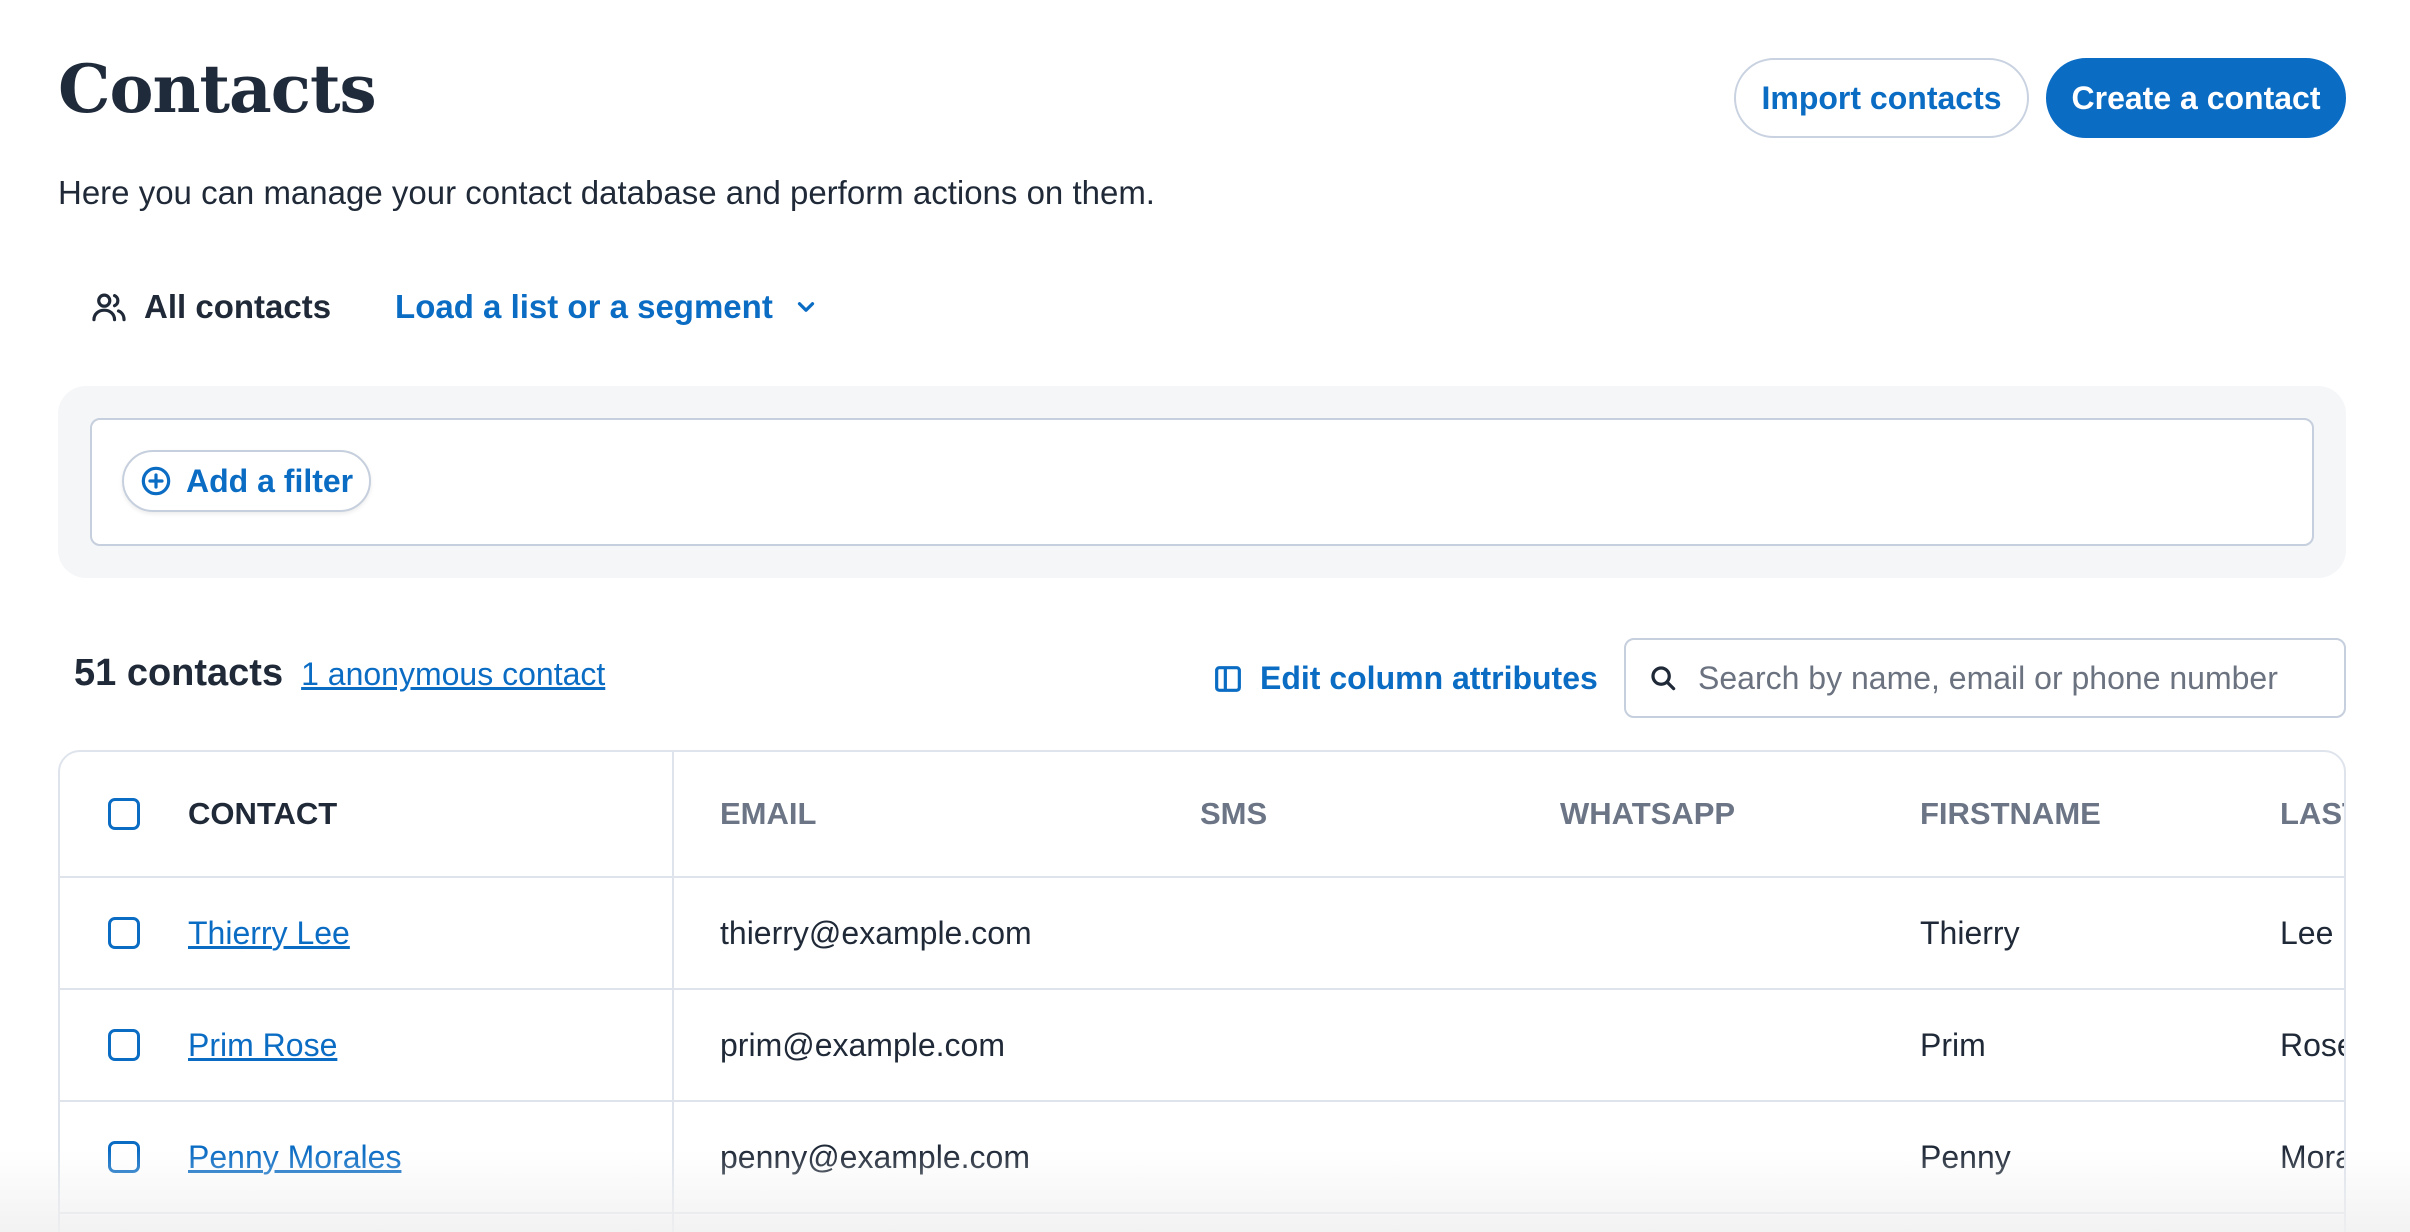 This screenshot has width=2410, height=1232. Describe the element at coordinates (1202, 1046) in the screenshot. I see `table-row: Prim Rose prim@example.com Prim Rose` at that location.